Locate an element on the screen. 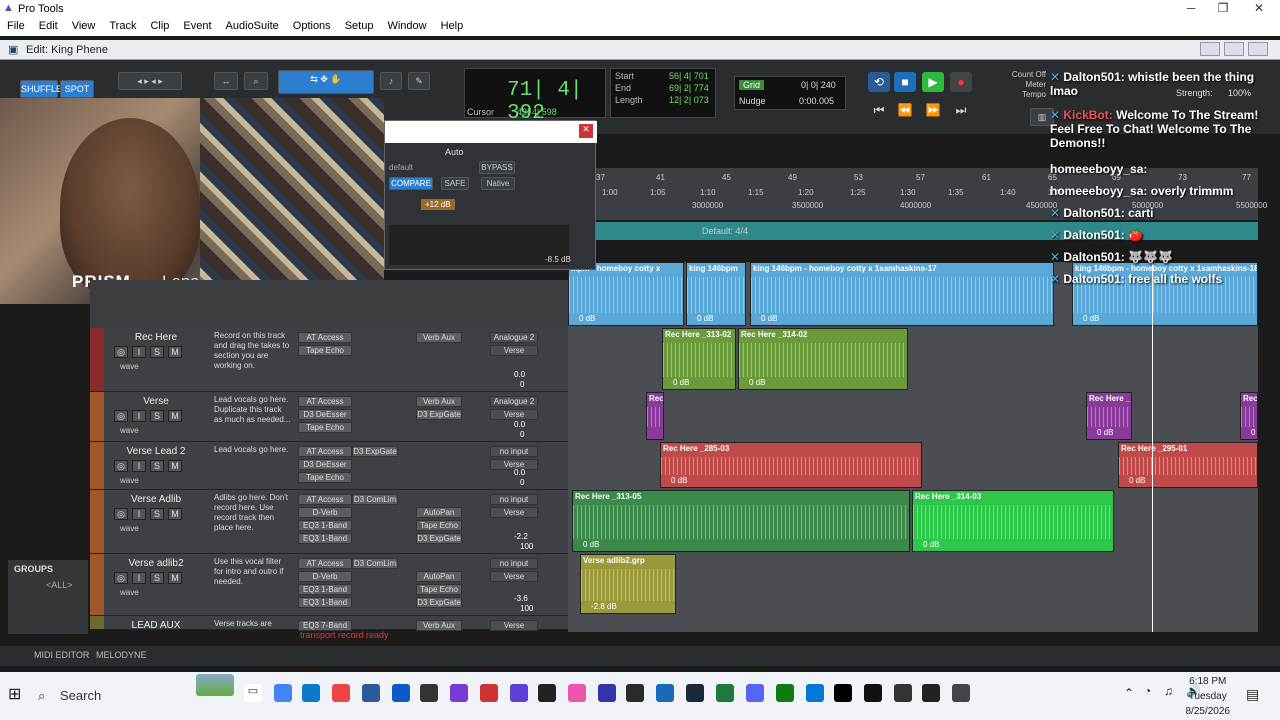  audio-clip: ...pm - homeboy cotty x0 dB is located at coordinates (626, 294).